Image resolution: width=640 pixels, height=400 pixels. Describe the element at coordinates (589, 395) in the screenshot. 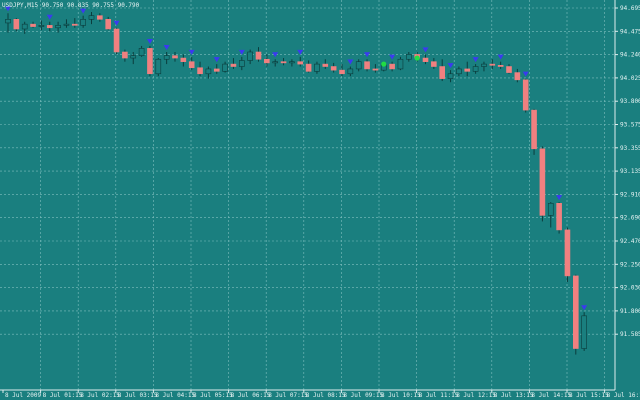

I see `time-tick-label: 8 Jul 15:15` at that location.